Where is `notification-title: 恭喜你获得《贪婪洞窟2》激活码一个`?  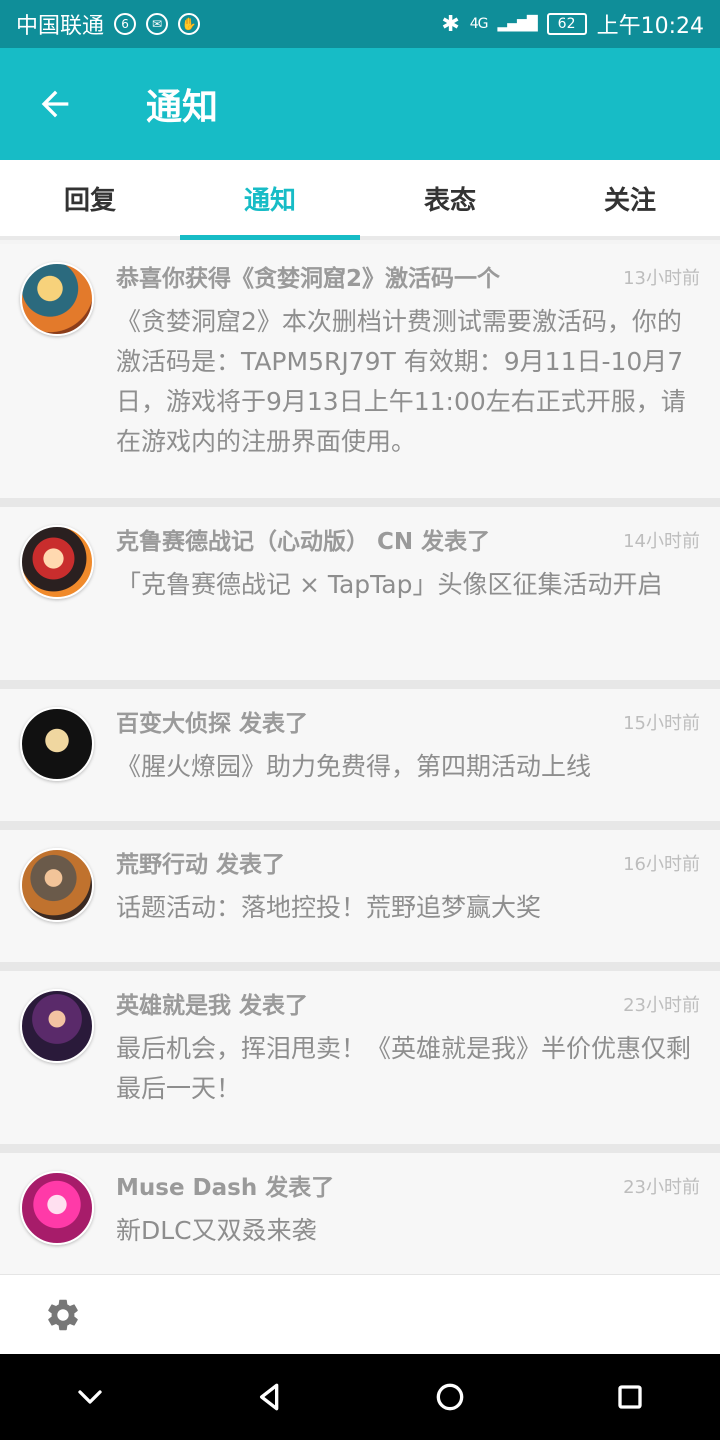 notification-title: 恭喜你获得《贪婪洞窟2》激活码一个 is located at coordinates (308, 279).